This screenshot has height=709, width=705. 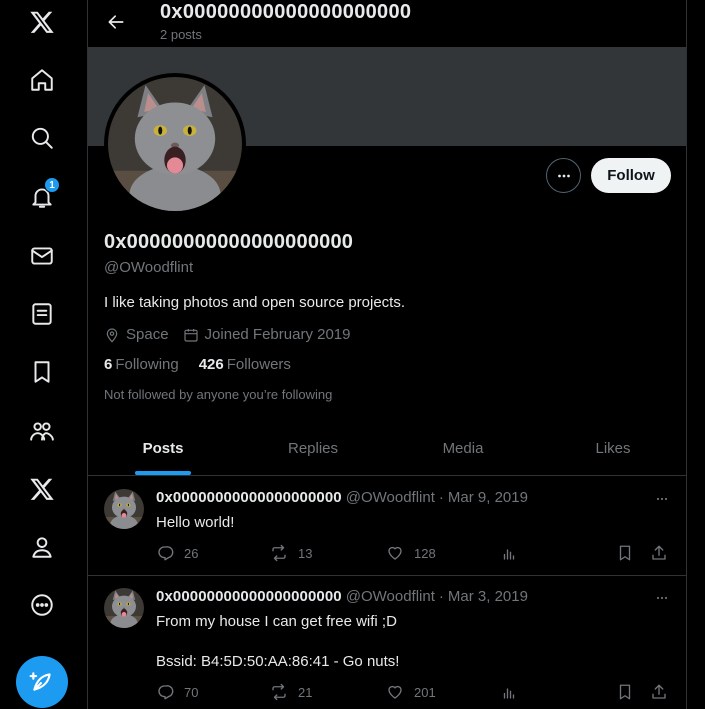 I want to click on side-nav: 1, so click(x=43, y=354).